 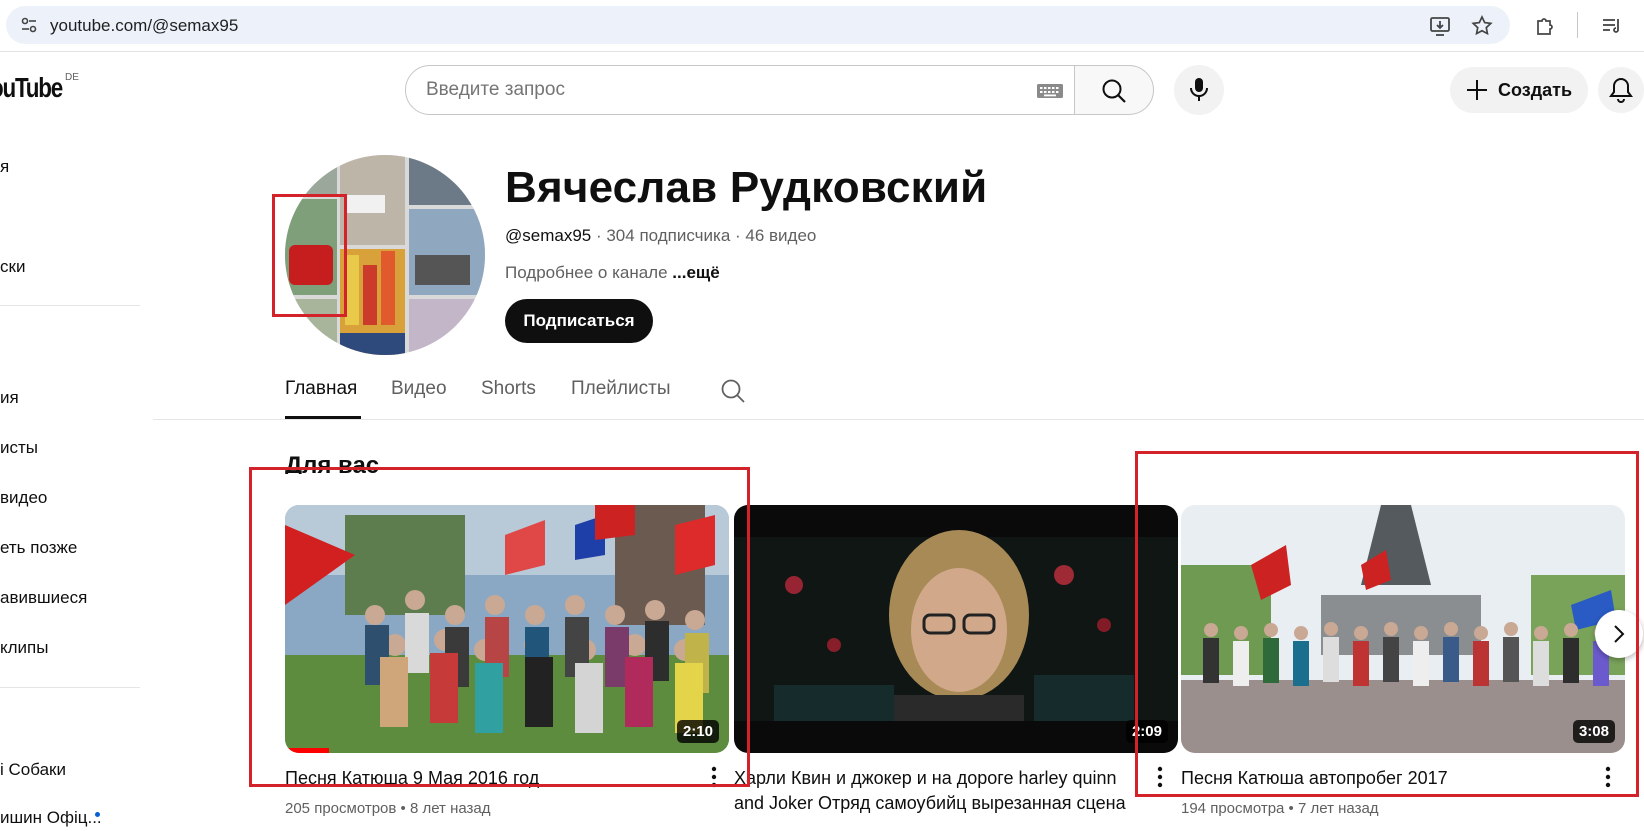 What do you see at coordinates (1477, 90) in the screenshot?
I see `plus-icon` at bounding box center [1477, 90].